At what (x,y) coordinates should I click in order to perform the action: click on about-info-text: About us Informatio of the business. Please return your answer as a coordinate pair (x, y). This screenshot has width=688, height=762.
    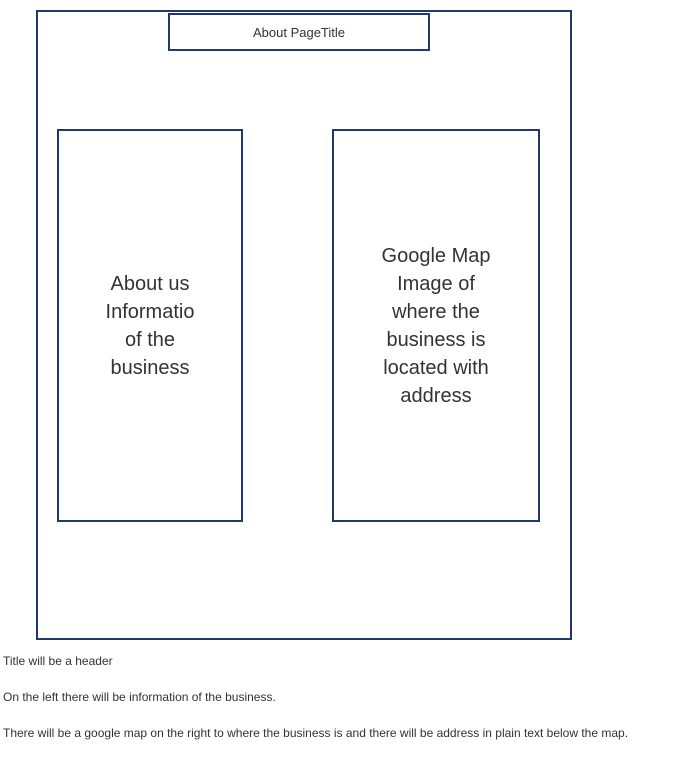
    Looking at the image, I should click on (150, 326).